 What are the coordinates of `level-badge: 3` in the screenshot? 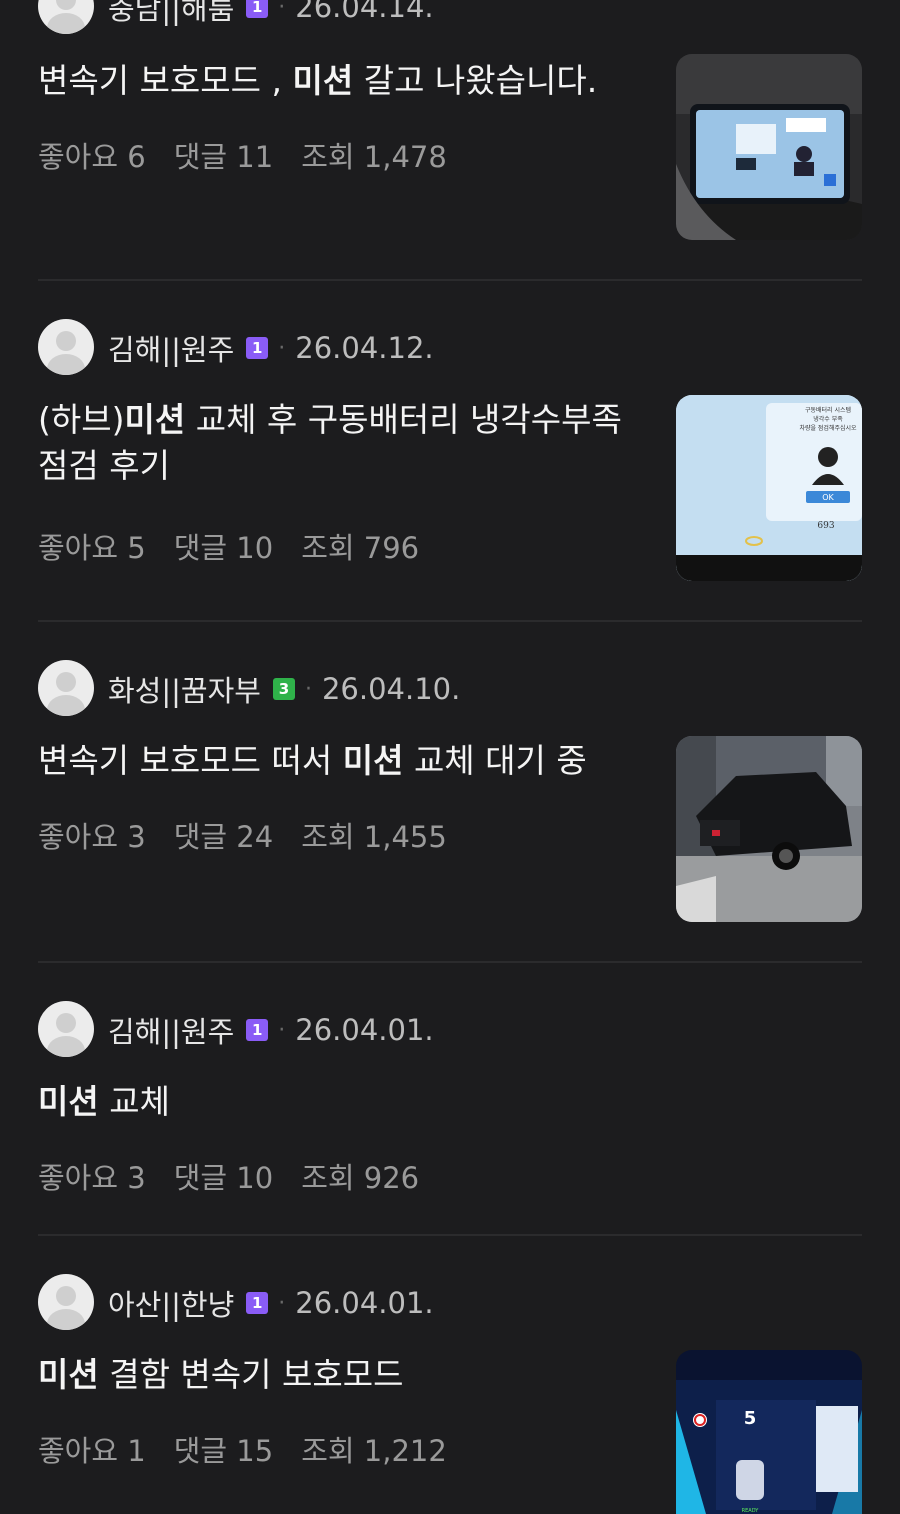 It's located at (283, 689).